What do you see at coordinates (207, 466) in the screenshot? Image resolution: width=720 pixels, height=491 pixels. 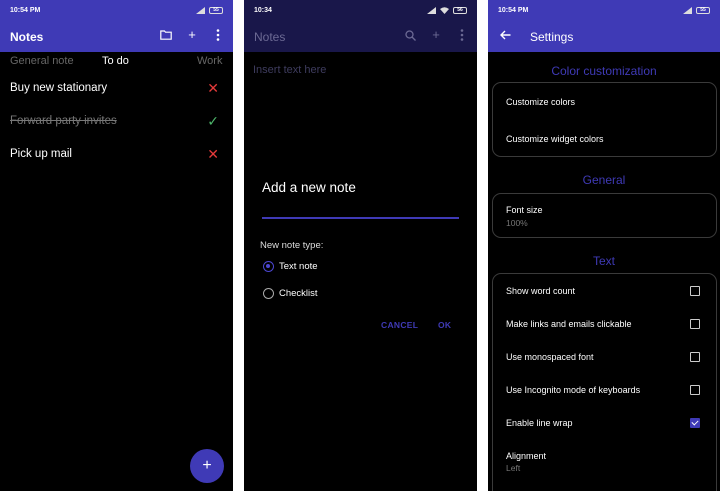 I see `add-item-button: +` at bounding box center [207, 466].